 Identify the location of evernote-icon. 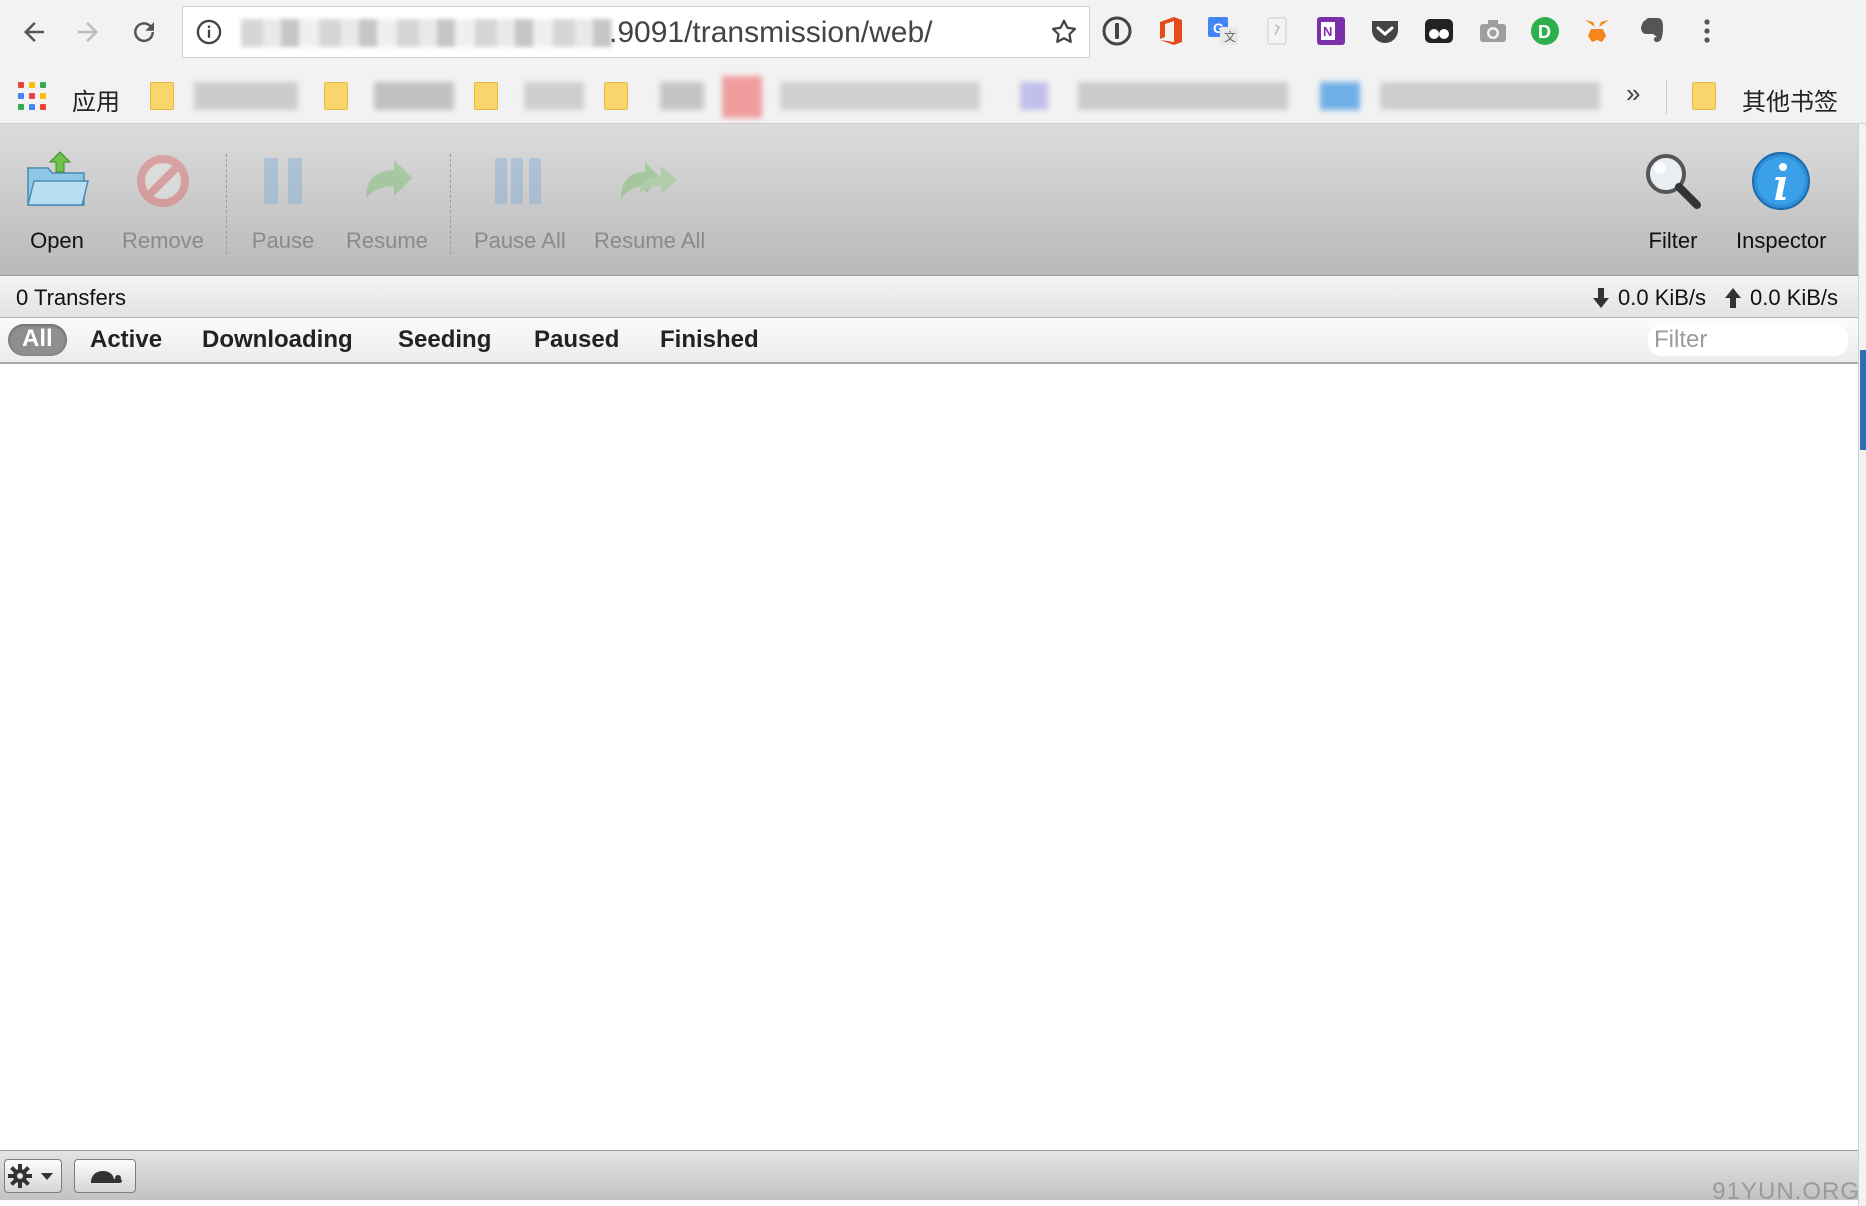
(1651, 31).